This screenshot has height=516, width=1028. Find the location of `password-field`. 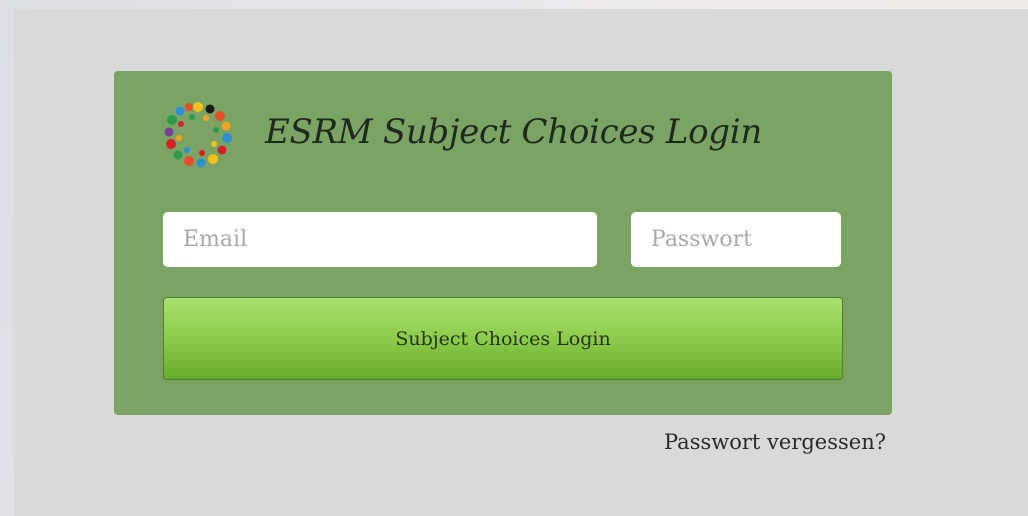

password-field is located at coordinates (736, 239).